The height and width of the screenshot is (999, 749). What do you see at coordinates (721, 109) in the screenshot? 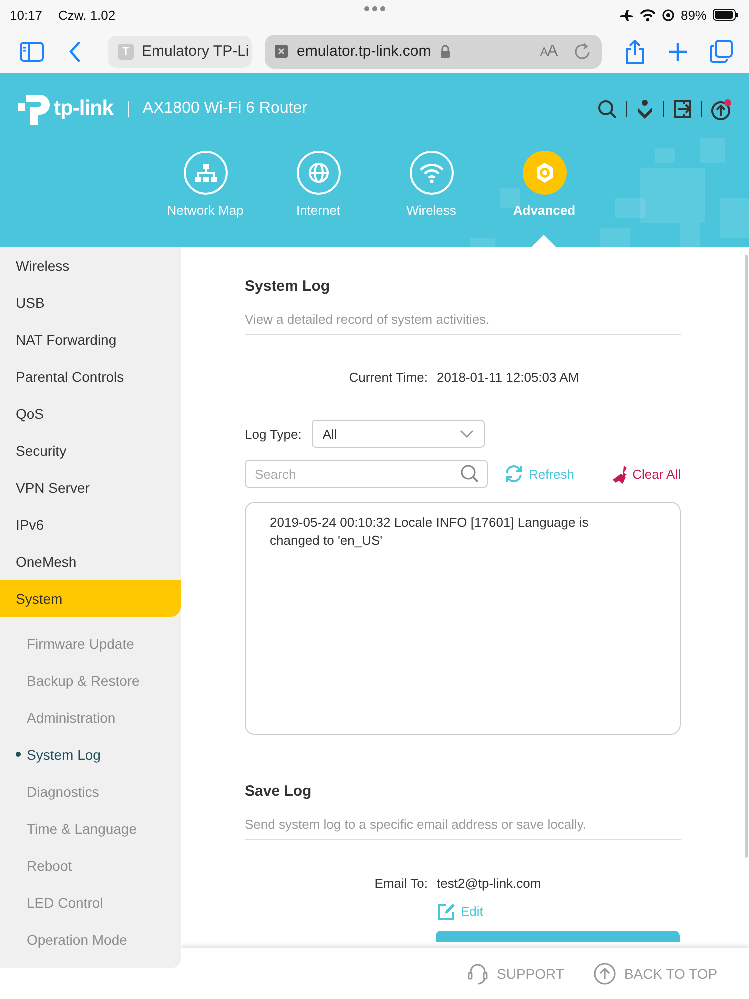
I see `firmware-upgrade-icon` at bounding box center [721, 109].